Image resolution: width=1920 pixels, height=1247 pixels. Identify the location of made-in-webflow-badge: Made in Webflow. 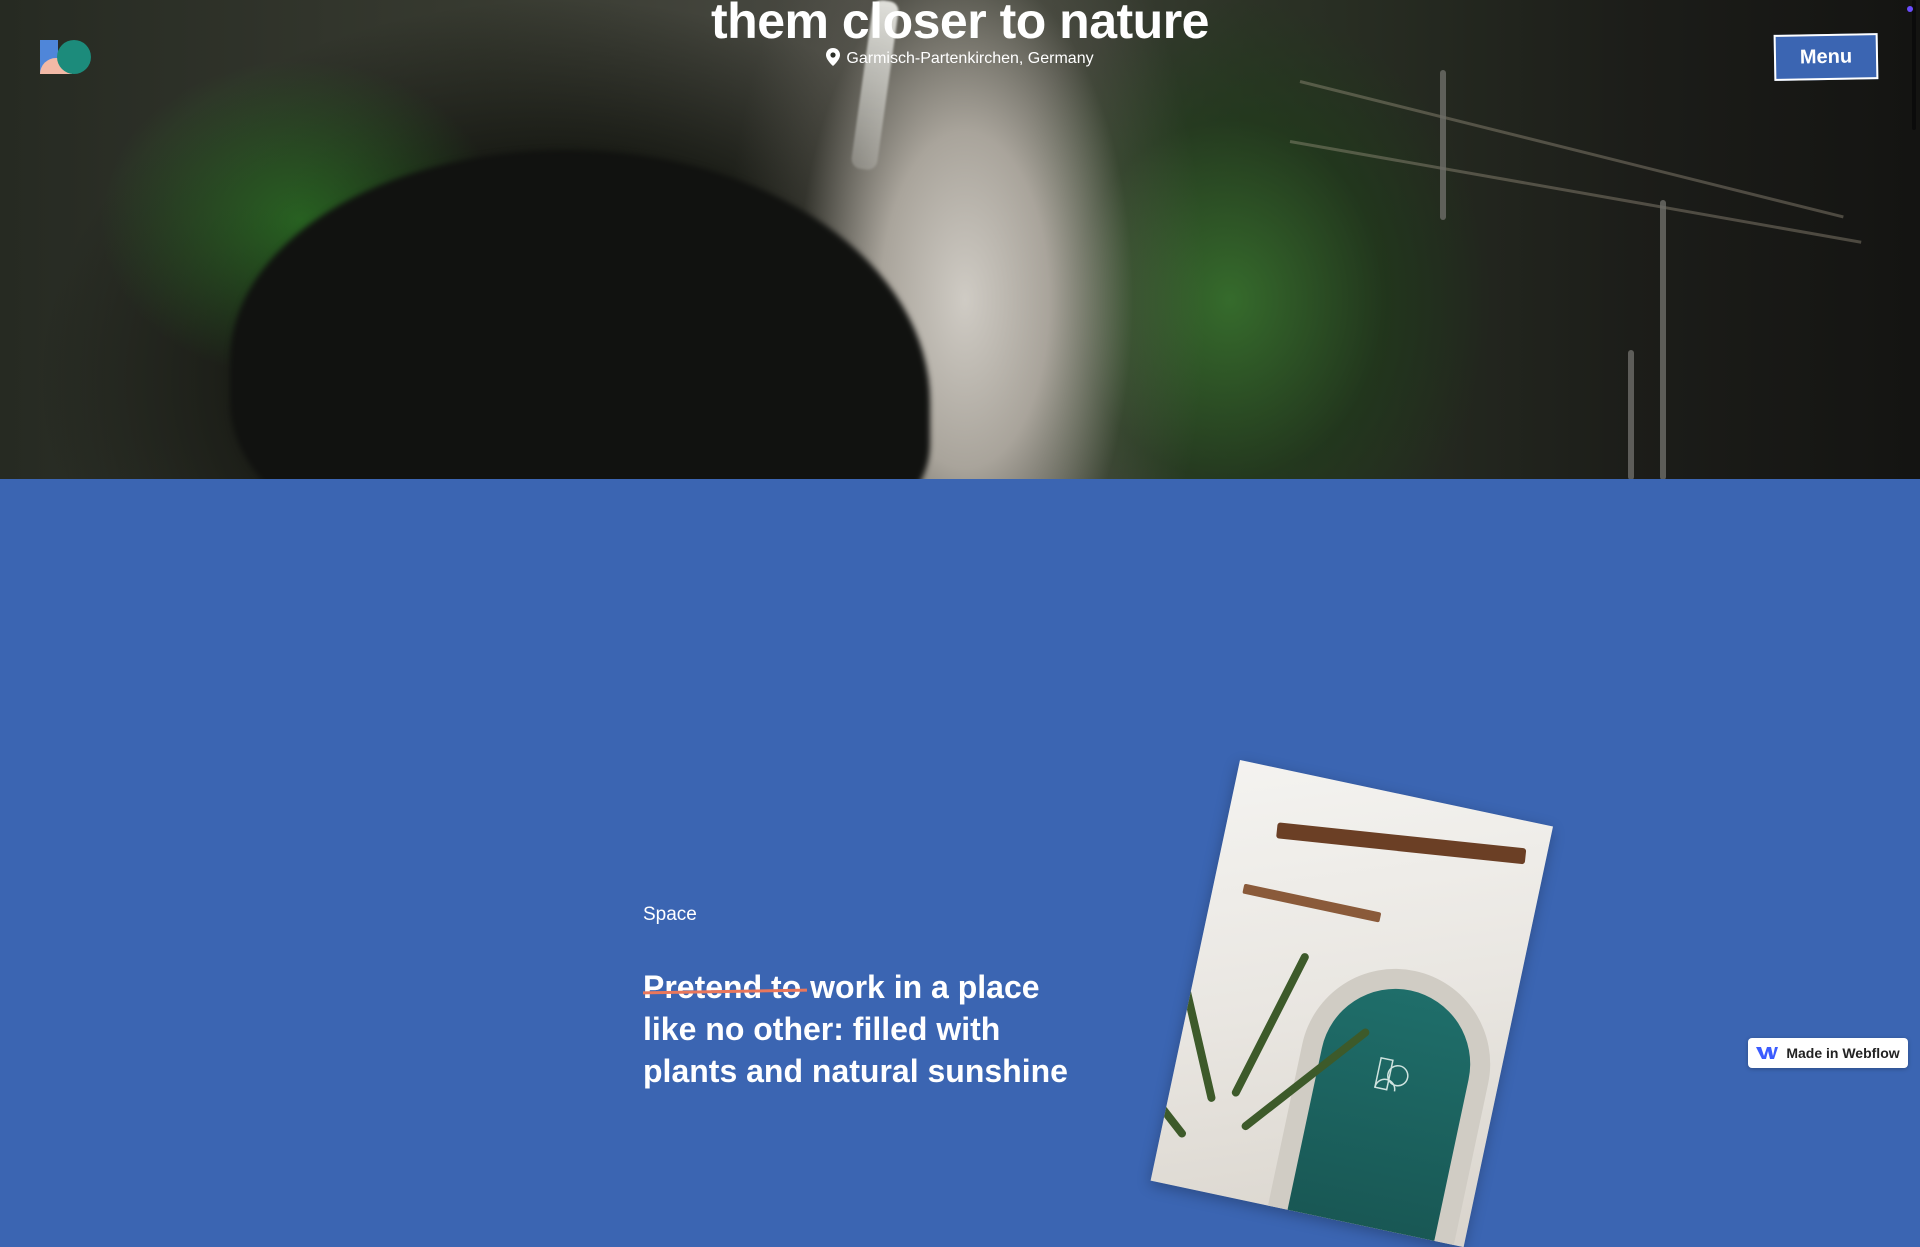
(1828, 1053).